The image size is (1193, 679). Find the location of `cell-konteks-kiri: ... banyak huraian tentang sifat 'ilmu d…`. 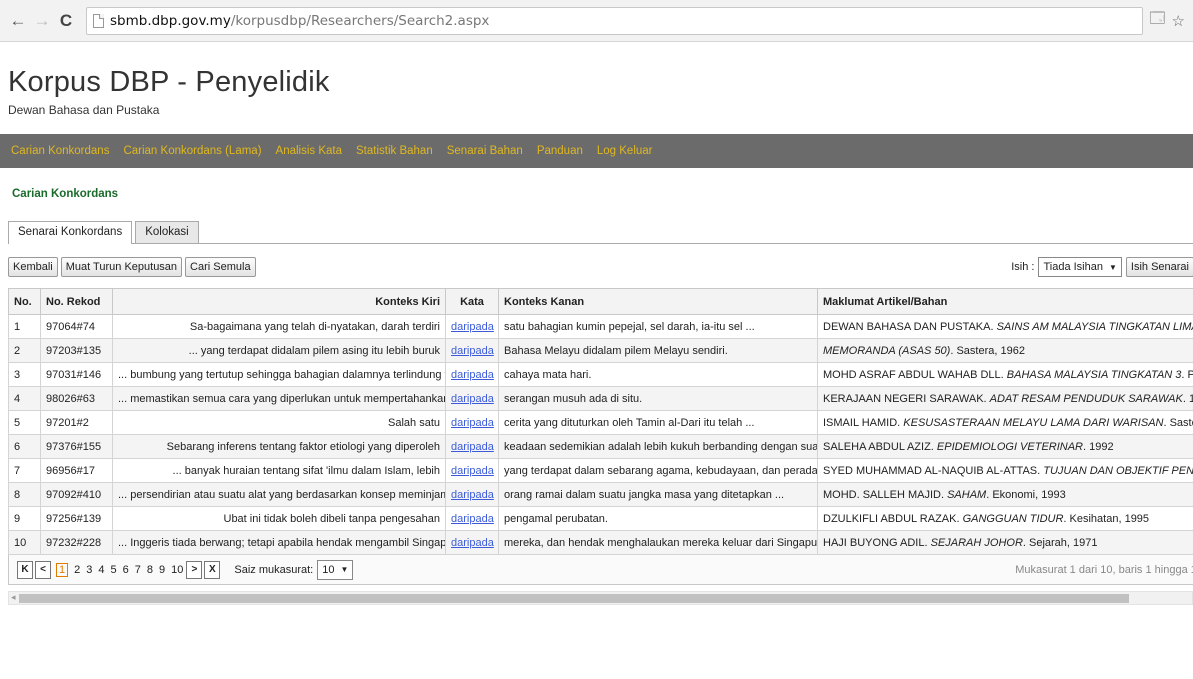

cell-konteks-kiri: ... banyak huraian tentang sifat 'ilmu d… is located at coordinates (279, 470).